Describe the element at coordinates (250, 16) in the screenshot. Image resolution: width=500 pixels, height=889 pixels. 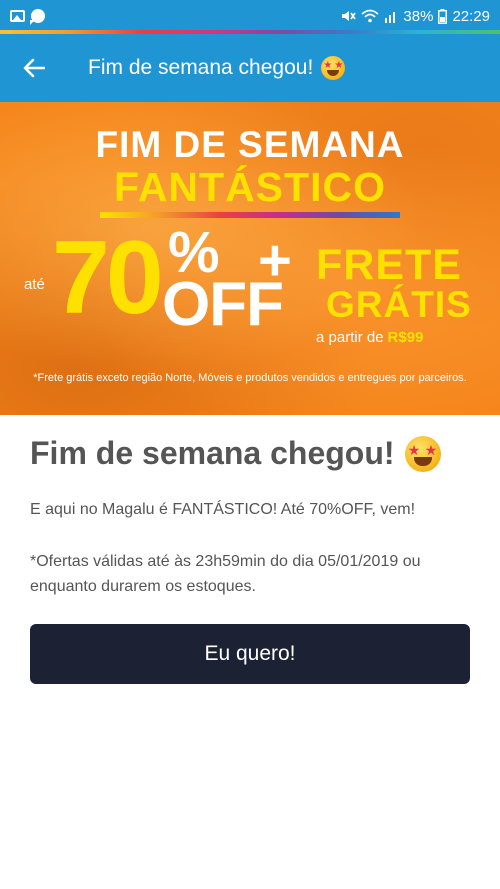
I see `status-bar: 38% 22:29` at that location.